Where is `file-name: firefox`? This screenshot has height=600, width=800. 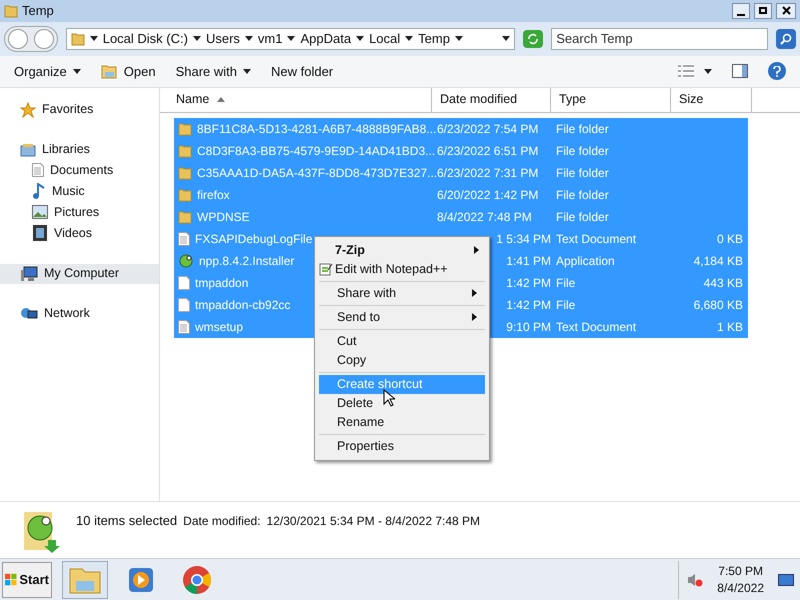 file-name: firefox is located at coordinates (213, 195).